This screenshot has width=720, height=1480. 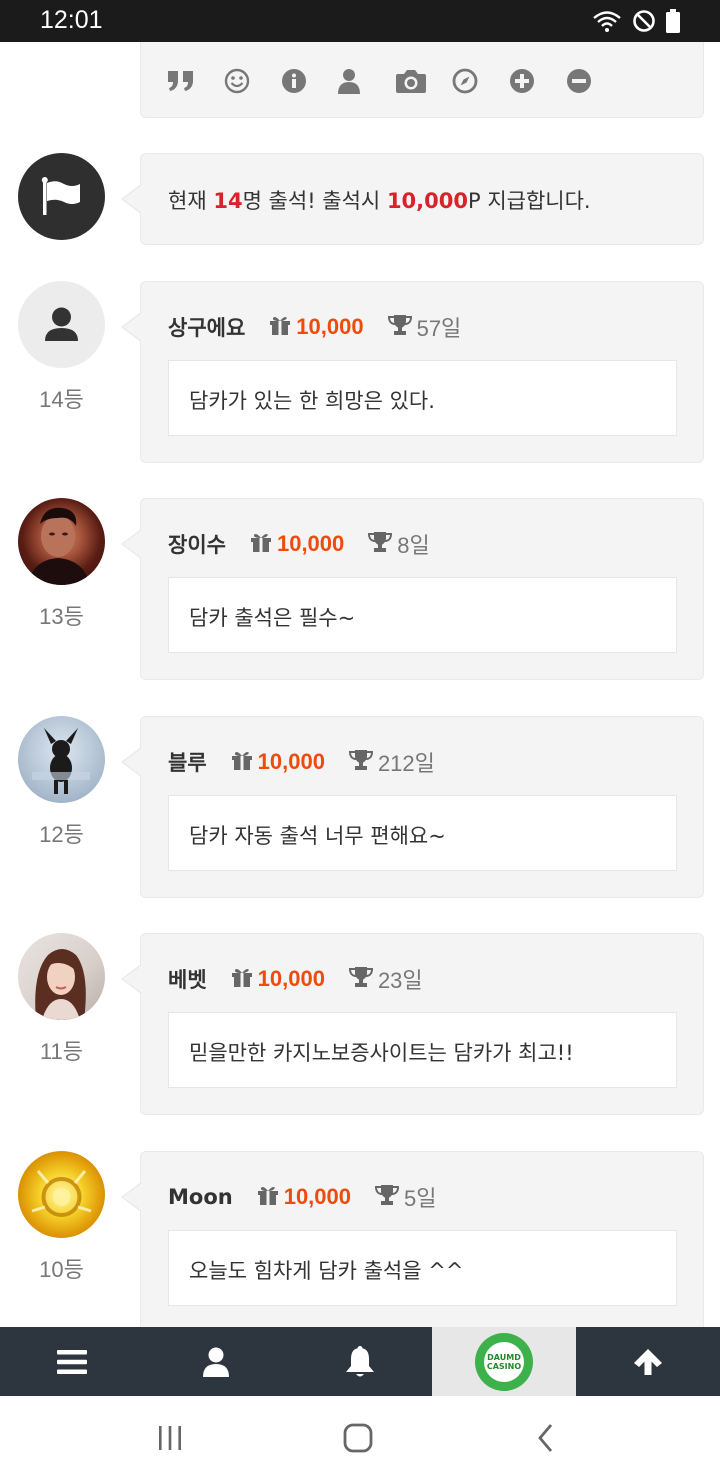 What do you see at coordinates (228, 201) in the screenshot?
I see `attendance-count: 14` at bounding box center [228, 201].